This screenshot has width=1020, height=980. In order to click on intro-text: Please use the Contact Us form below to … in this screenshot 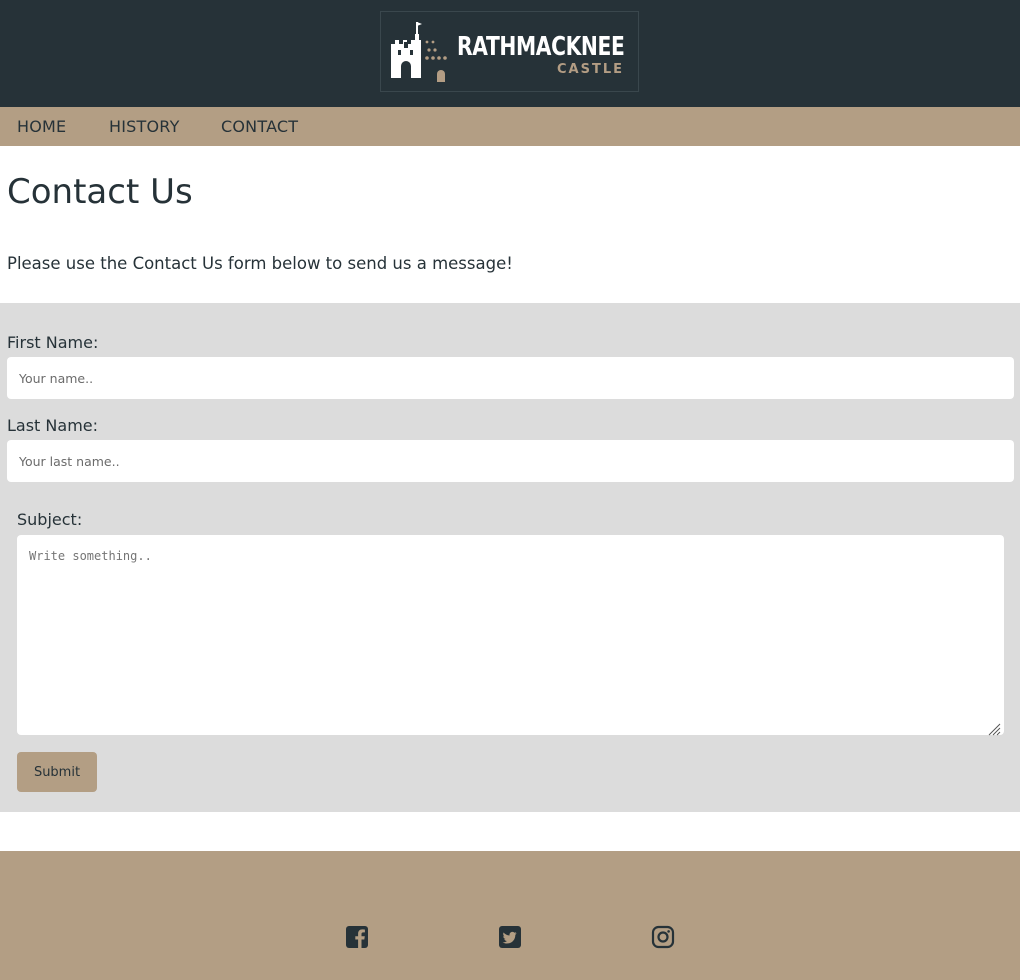, I will do `click(260, 263)`.